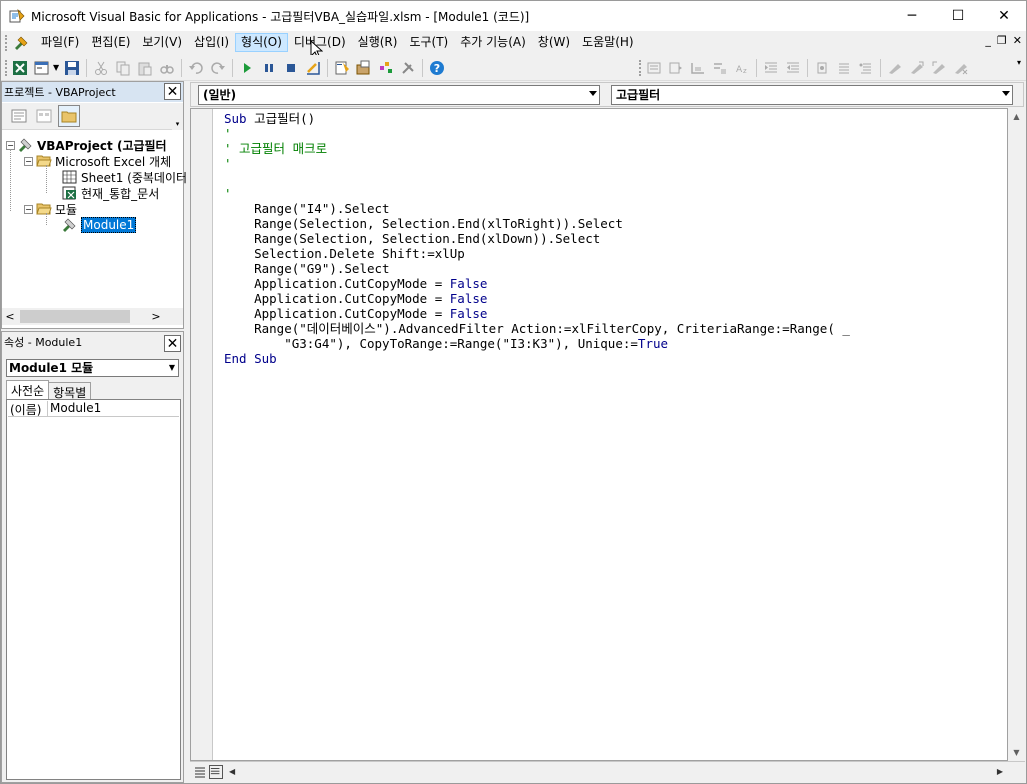  Describe the element at coordinates (386, 68) in the screenshot. I see `object-browser-button` at that location.